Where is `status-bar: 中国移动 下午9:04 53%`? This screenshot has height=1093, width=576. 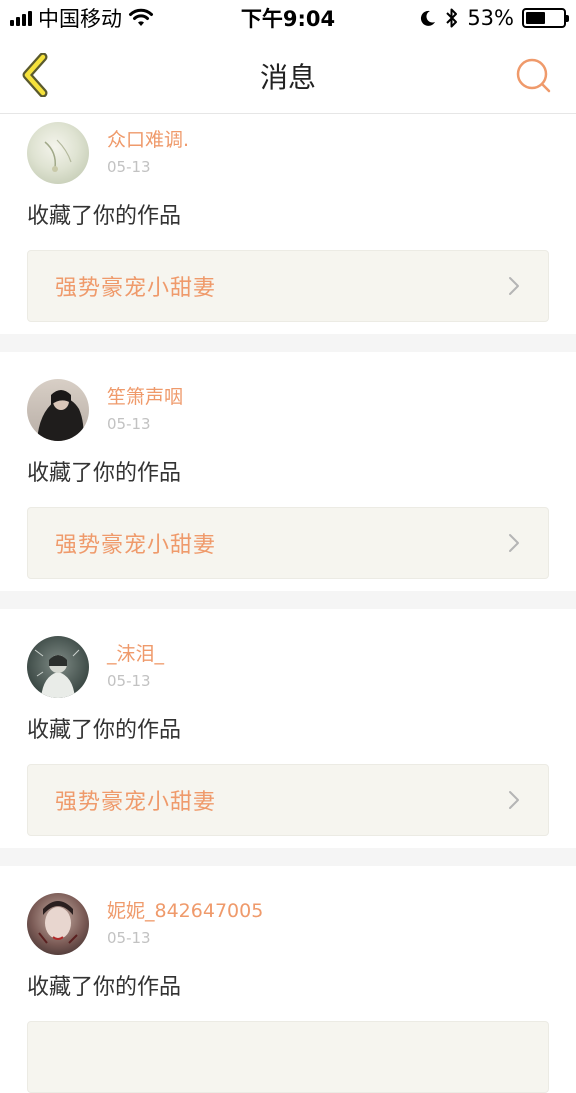
status-bar: 中国移动 下午9:04 53% is located at coordinates (288, 18).